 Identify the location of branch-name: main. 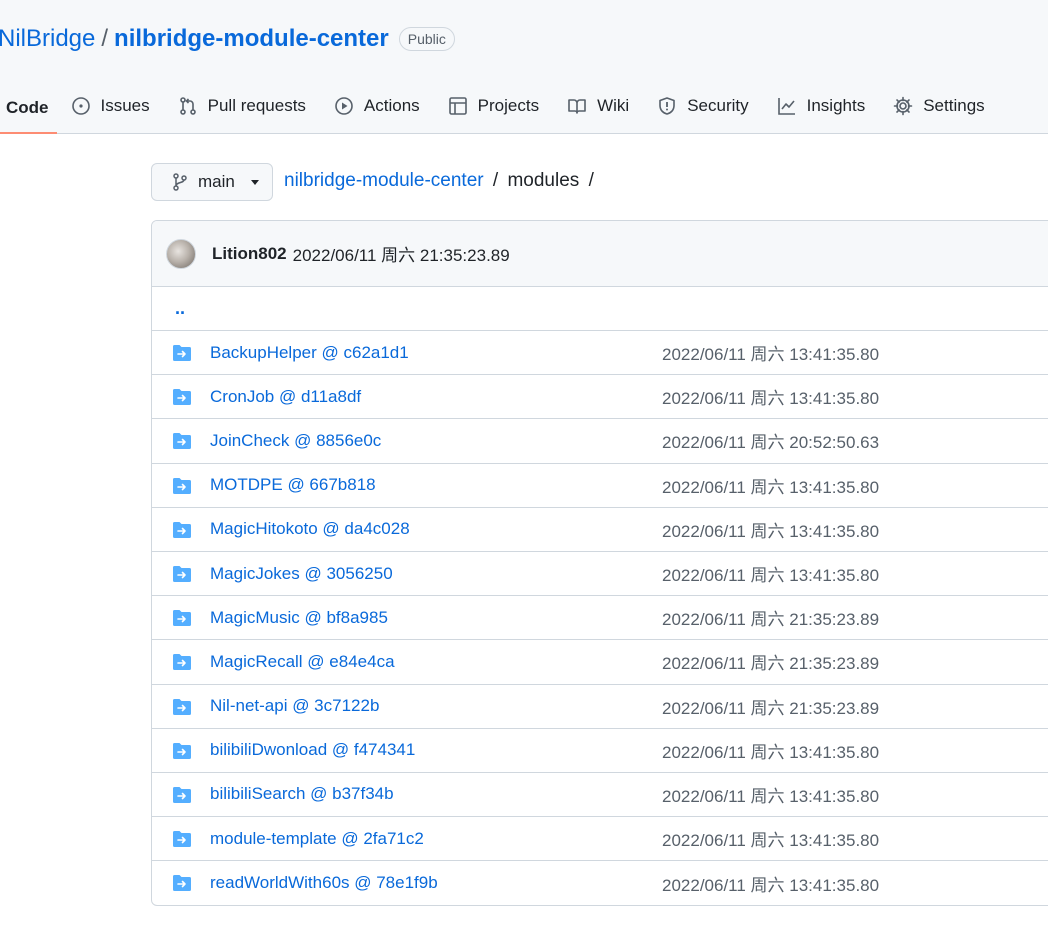
(216, 181).